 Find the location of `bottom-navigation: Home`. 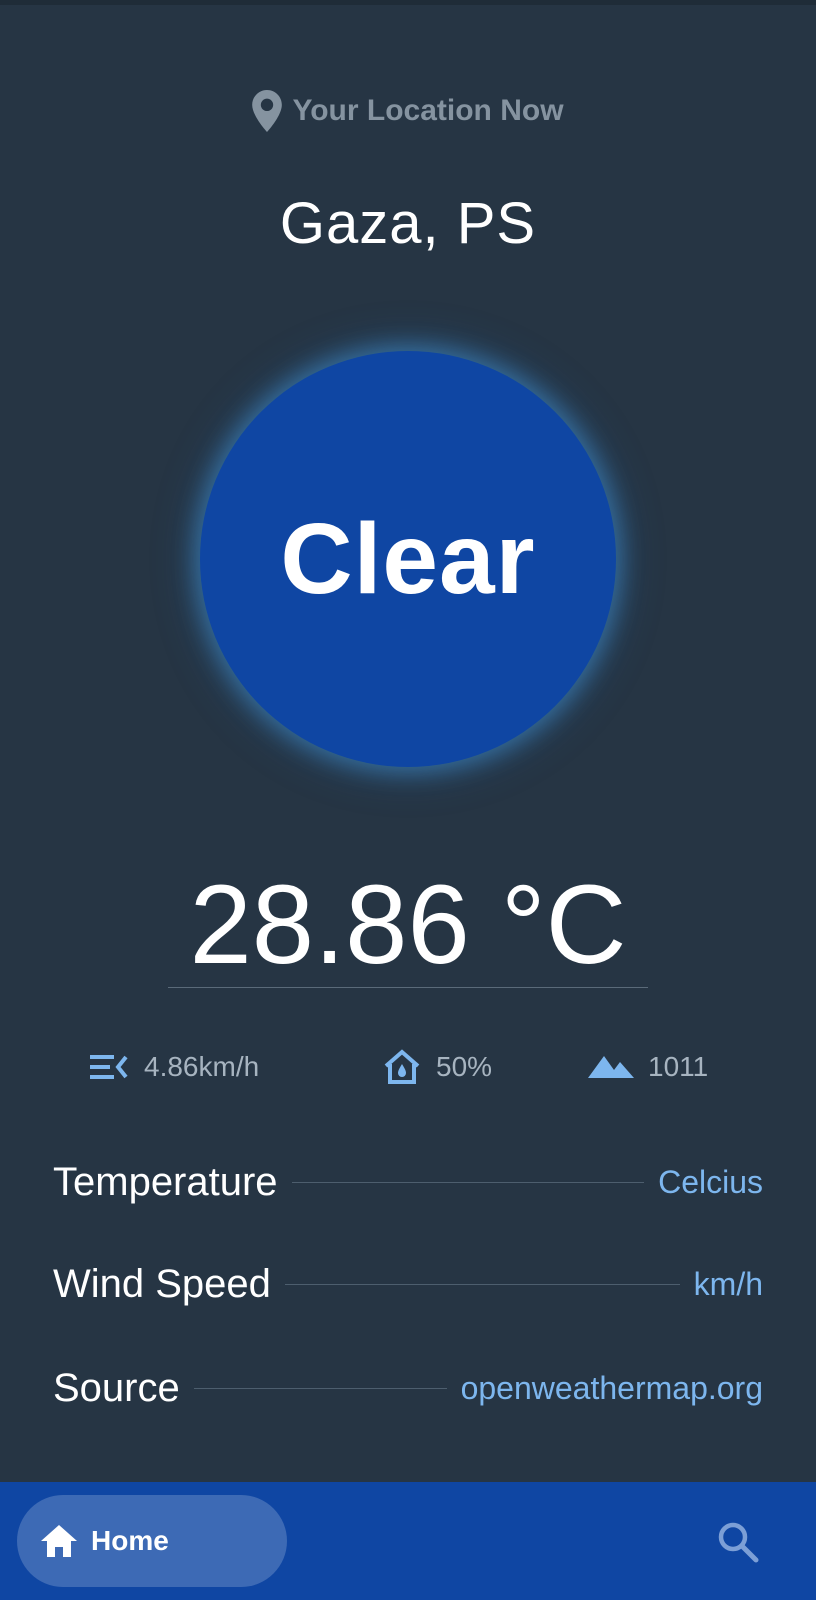

bottom-navigation: Home is located at coordinates (408, 1541).